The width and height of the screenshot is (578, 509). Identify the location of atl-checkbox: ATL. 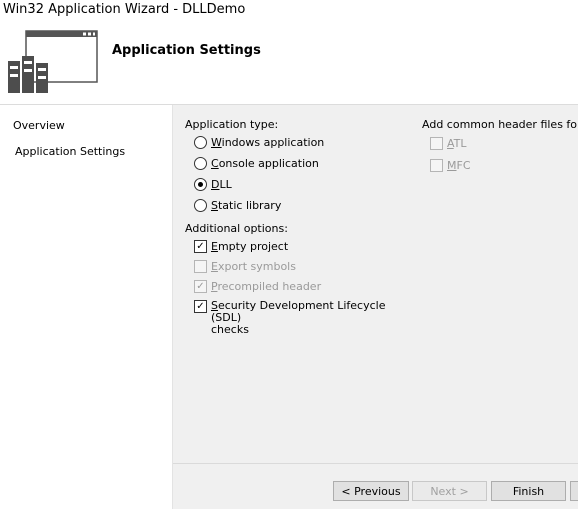
(448, 143).